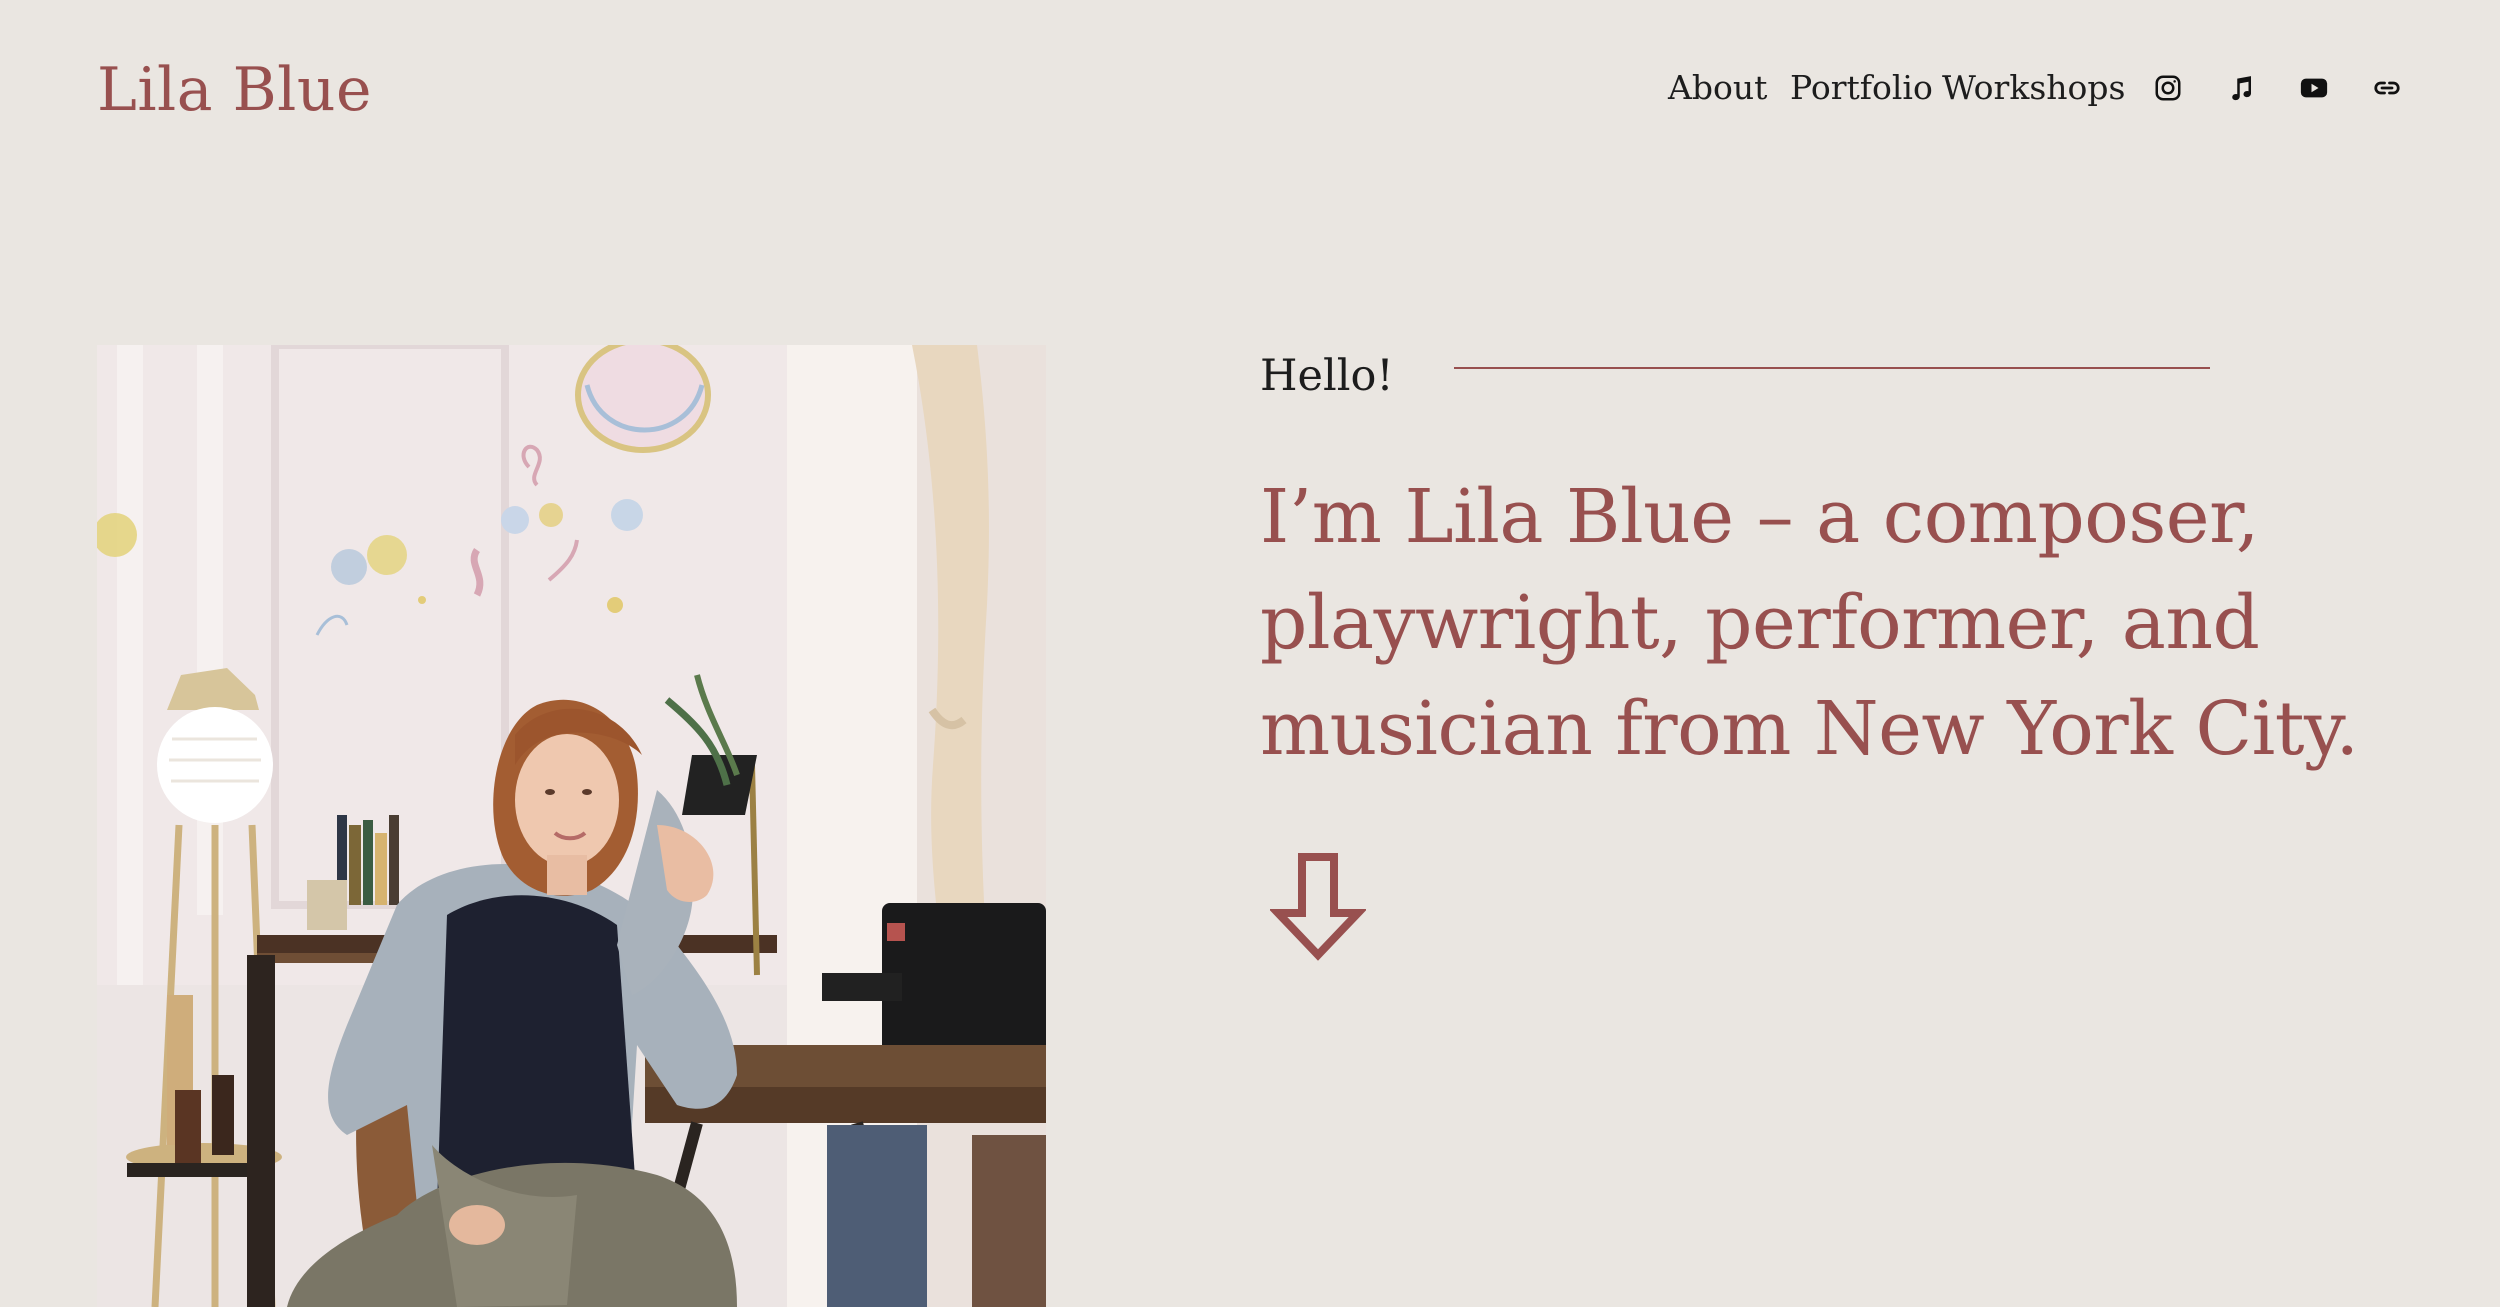  I want to click on hello-text: Hello!, so click(1327, 376).